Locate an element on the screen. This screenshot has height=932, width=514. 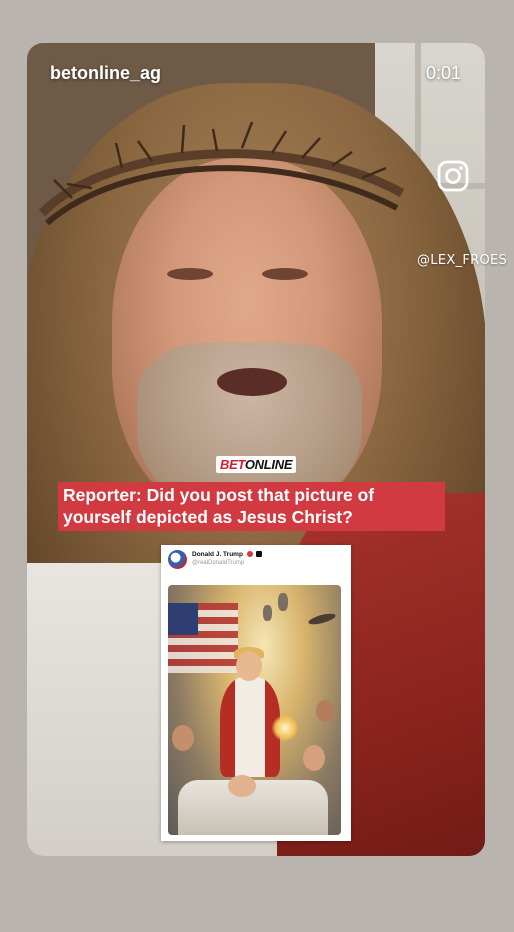
central-figure-head is located at coordinates (249, 666).